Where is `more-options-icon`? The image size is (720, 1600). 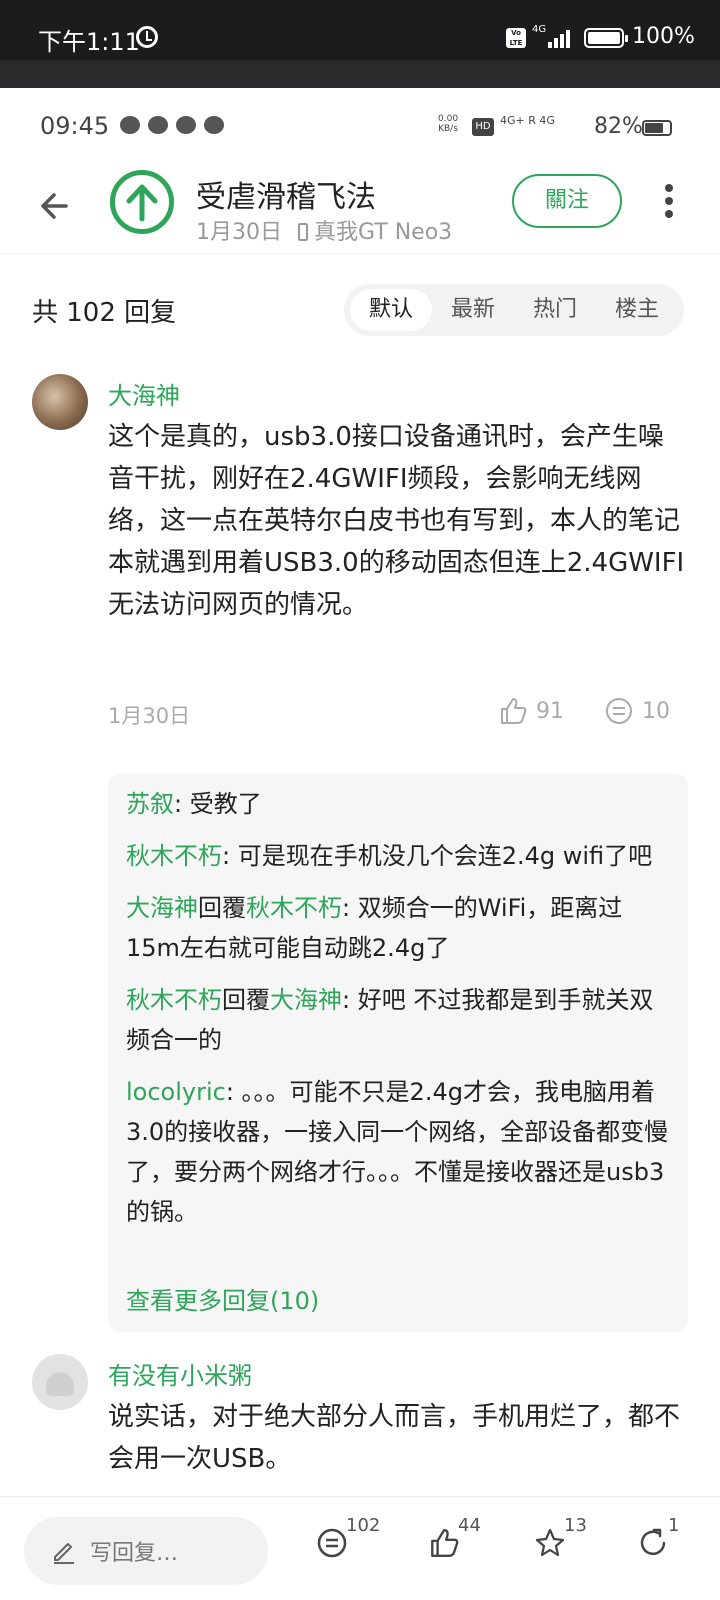 more-options-icon is located at coordinates (669, 202).